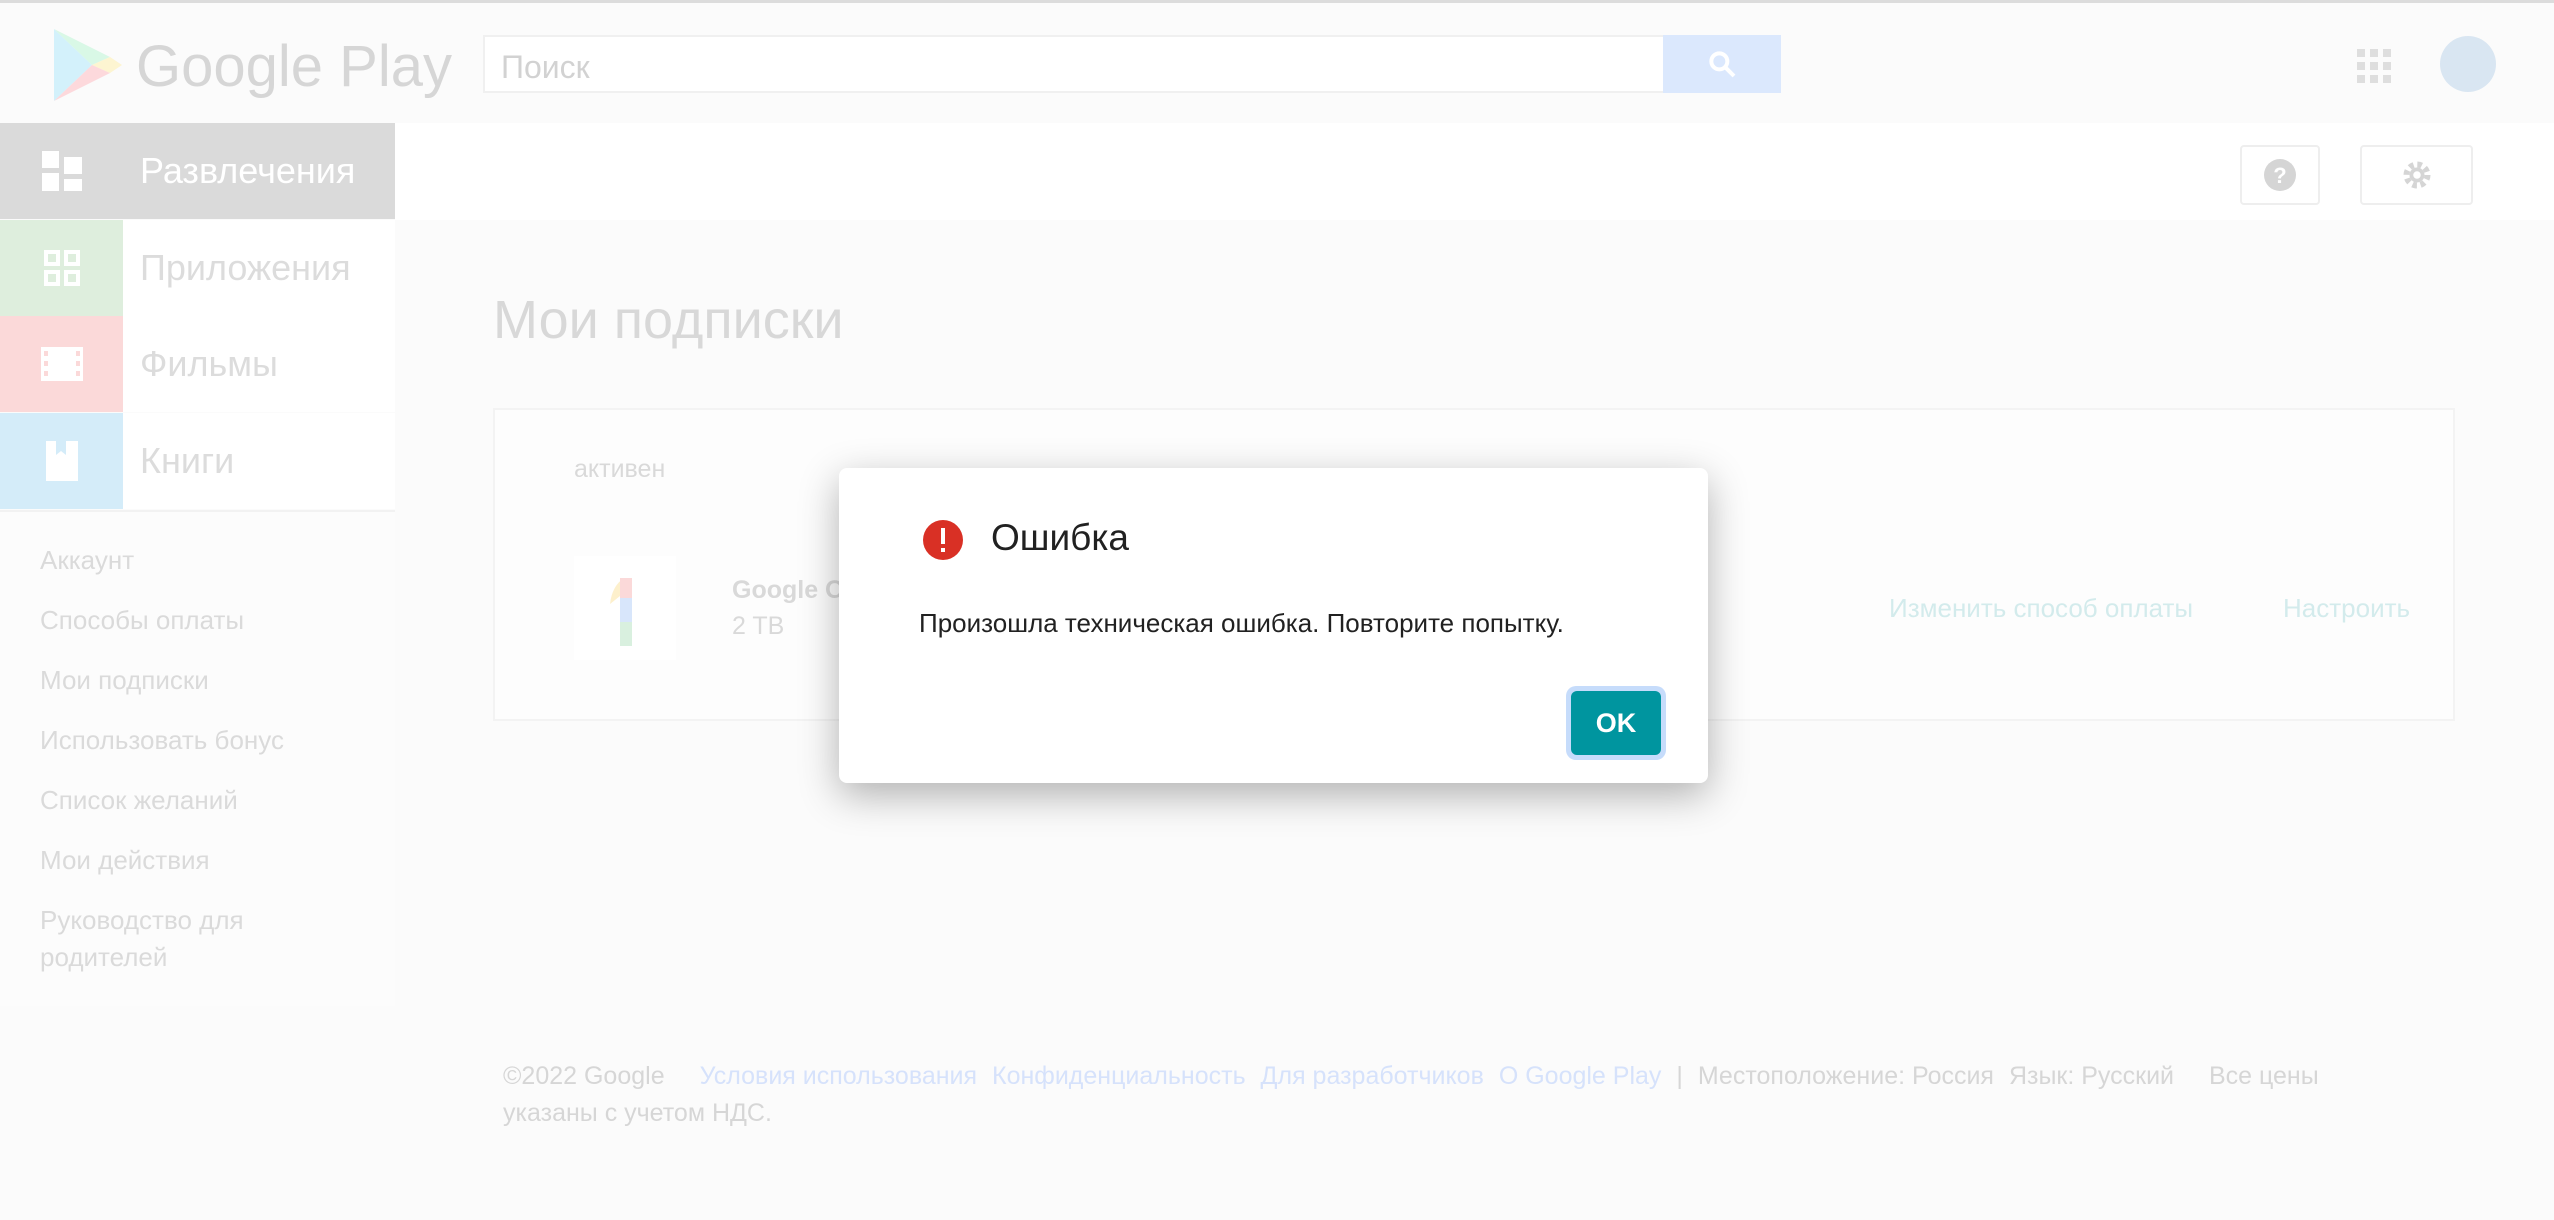  What do you see at coordinates (197, 740) in the screenshot?
I see `sidebar-link-redeem: Использовать бонус` at bounding box center [197, 740].